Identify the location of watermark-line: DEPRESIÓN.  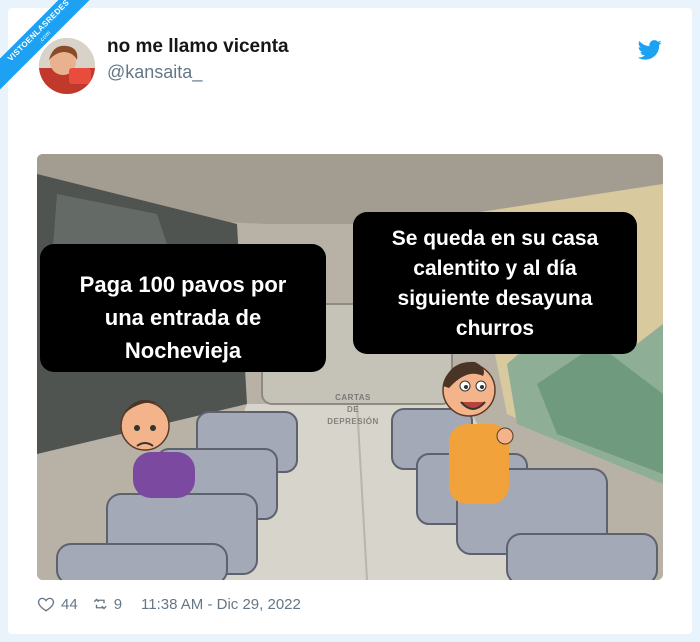
(353, 421).